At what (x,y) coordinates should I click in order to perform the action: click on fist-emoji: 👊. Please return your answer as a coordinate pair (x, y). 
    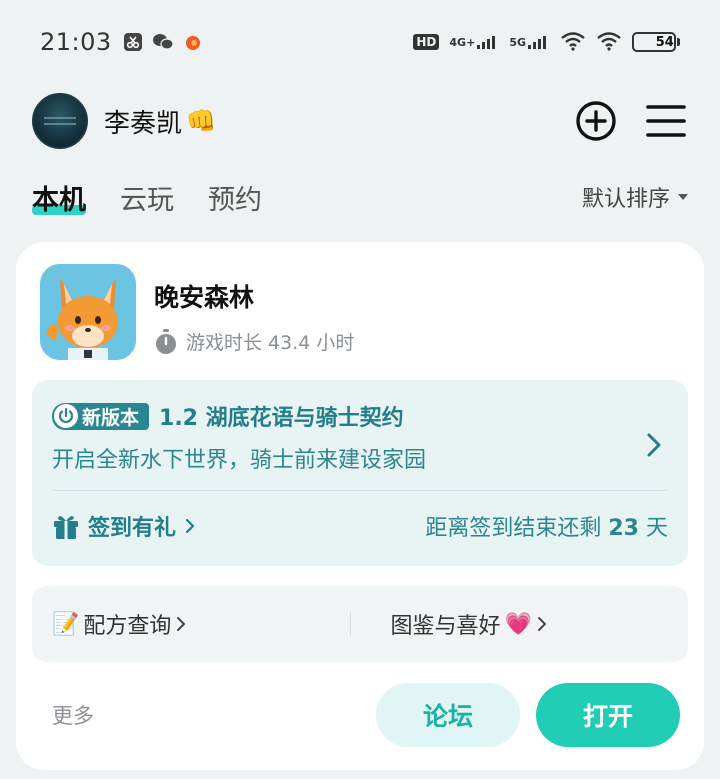
    Looking at the image, I should click on (201, 121).